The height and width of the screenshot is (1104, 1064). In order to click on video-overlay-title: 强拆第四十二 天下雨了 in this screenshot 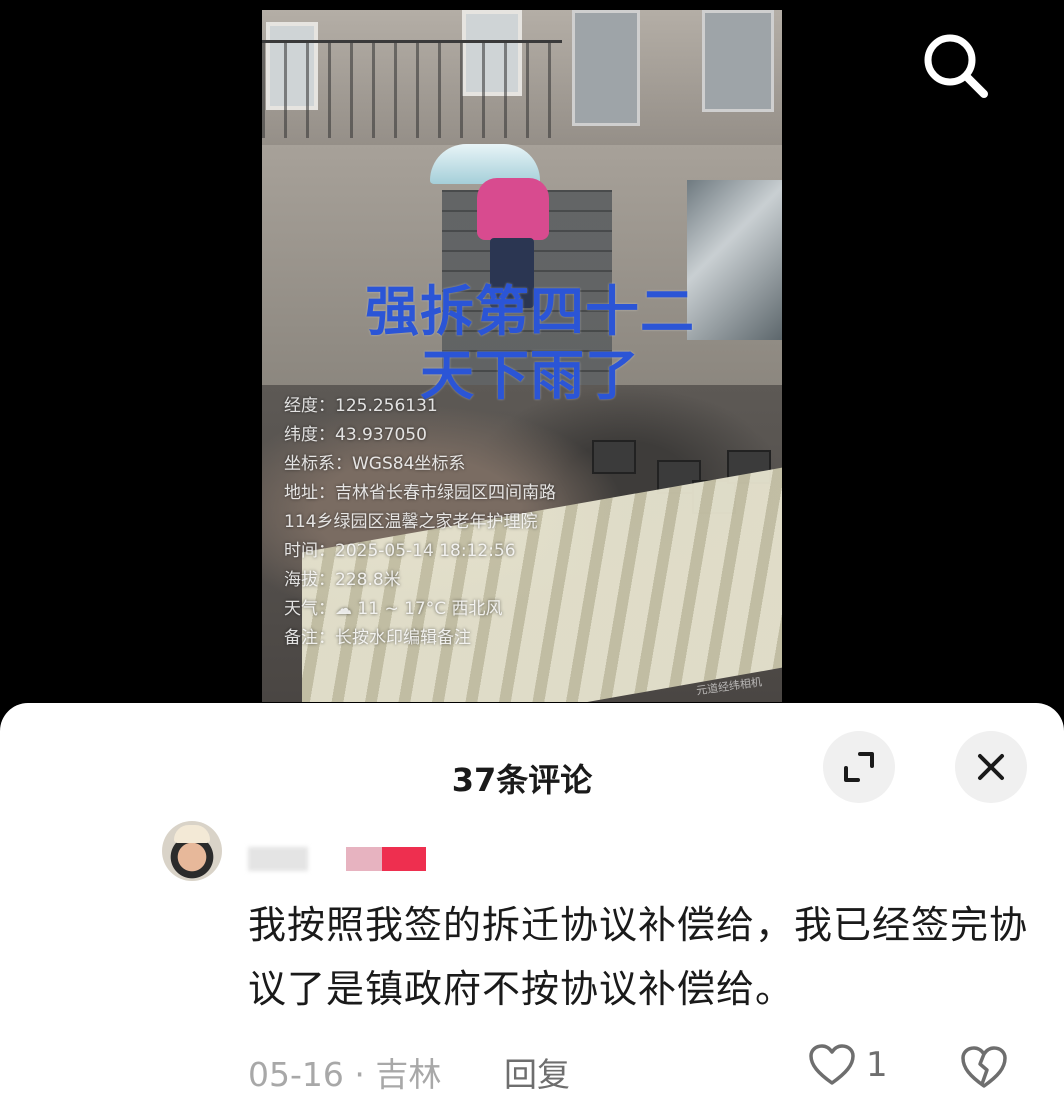, I will do `click(530, 344)`.